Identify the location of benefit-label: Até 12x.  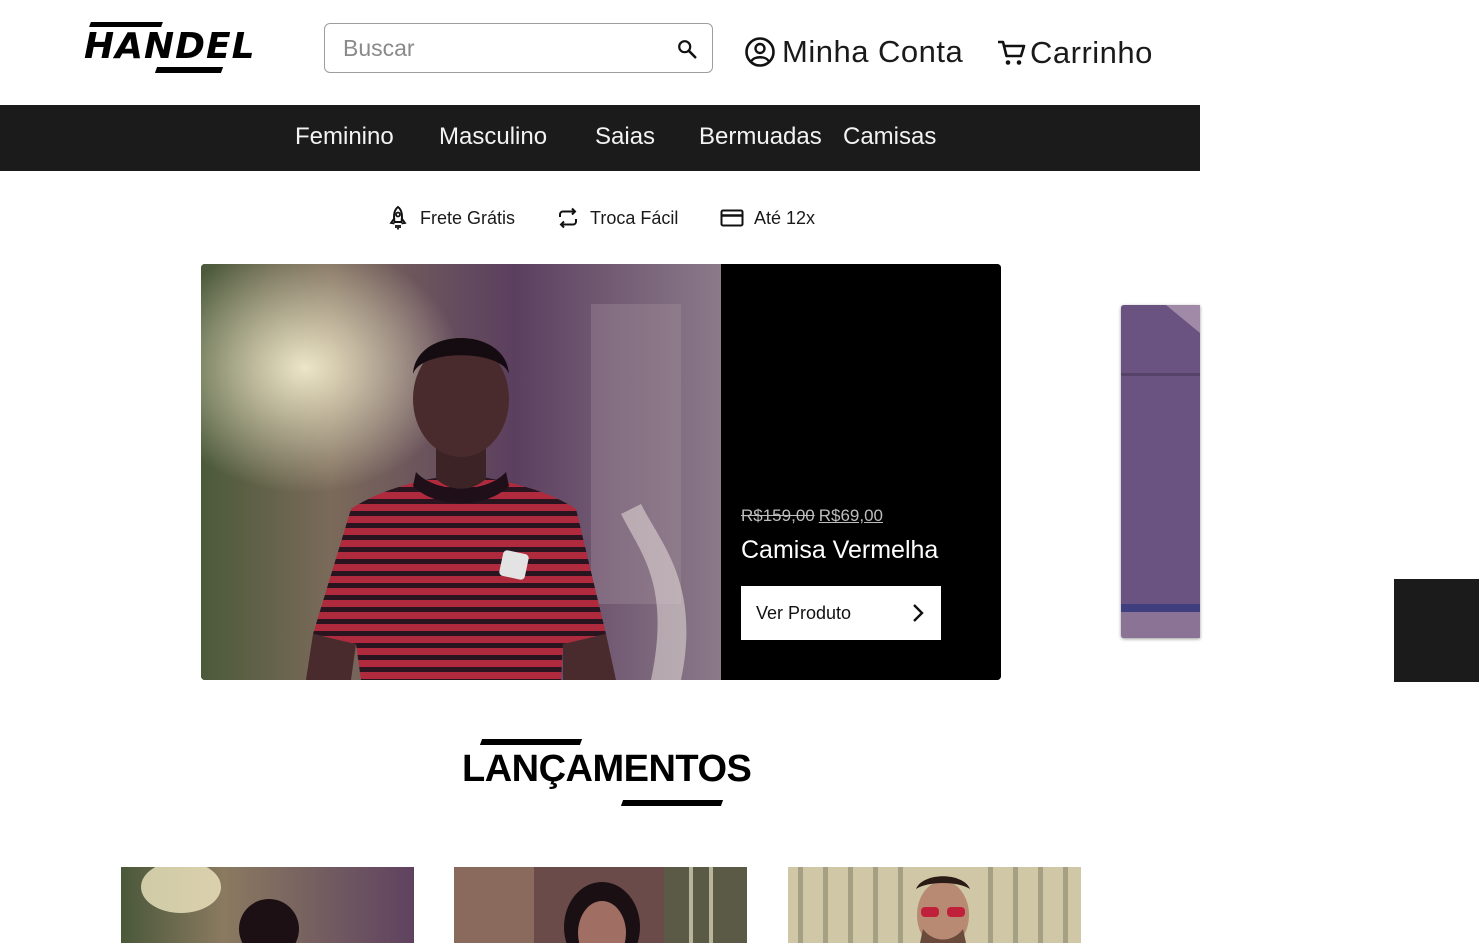
(785, 217).